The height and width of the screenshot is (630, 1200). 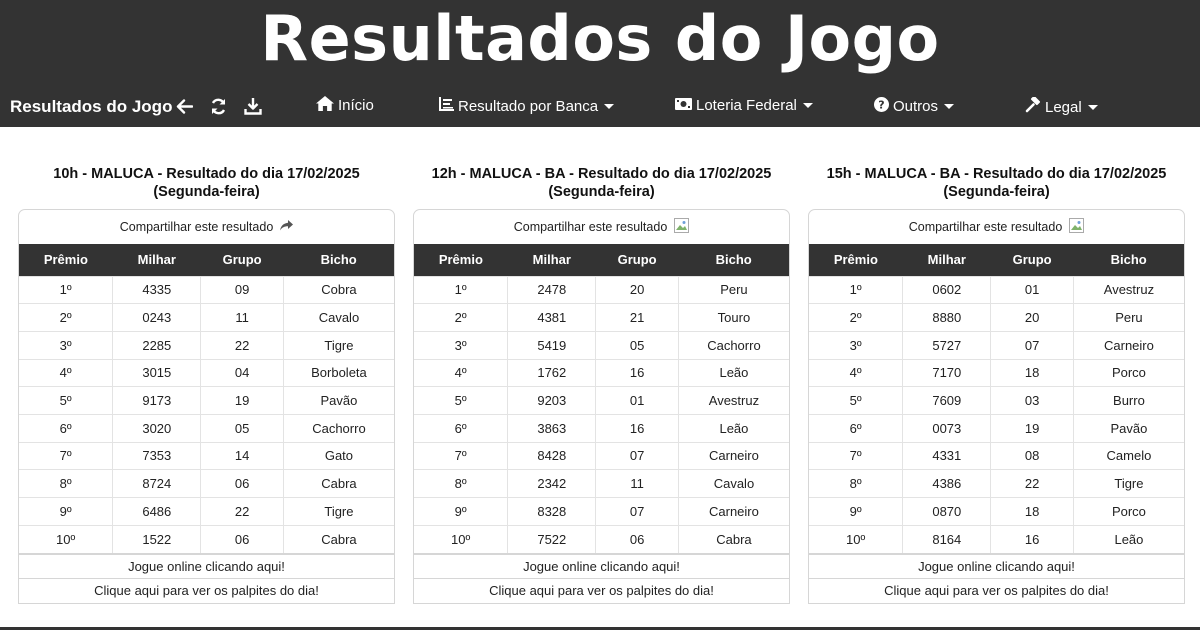 What do you see at coordinates (184, 106) in the screenshot?
I see `back-arrow-icon` at bounding box center [184, 106].